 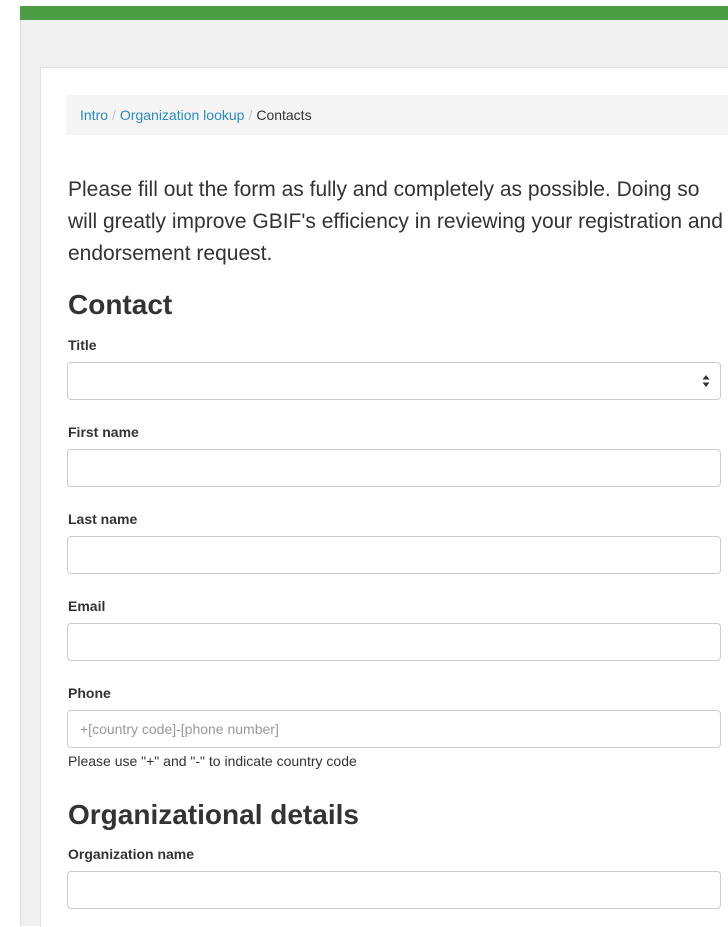 I want to click on organizational-details-heading: Organizational details, so click(x=213, y=814).